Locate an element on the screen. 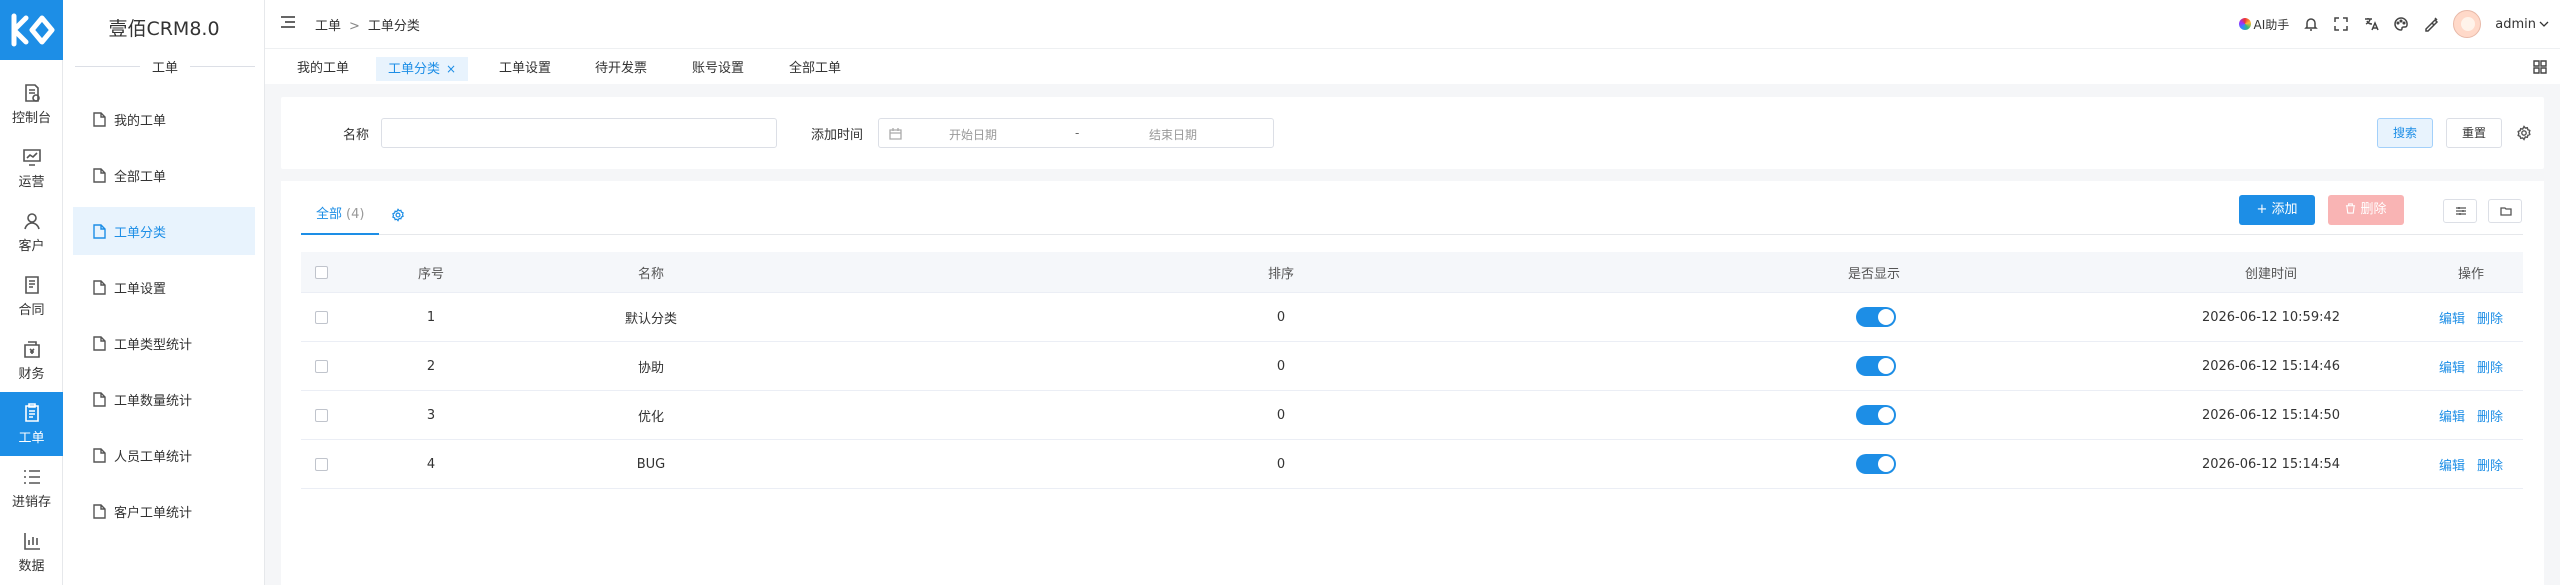 The image size is (2560, 585). submenu-section-title: 工单 is located at coordinates (165, 68).